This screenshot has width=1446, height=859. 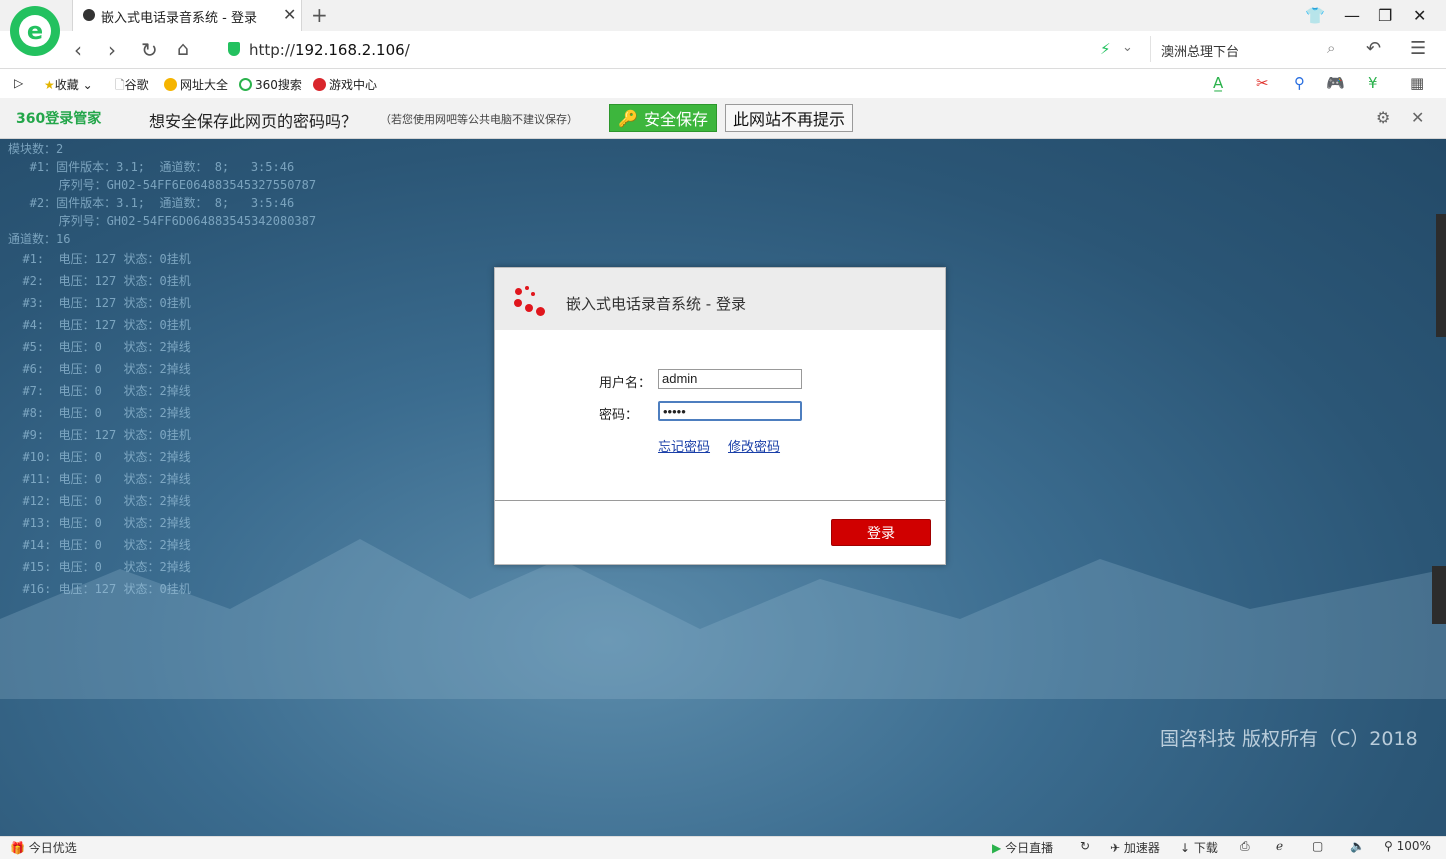 I want to click on module-1-firmware: #1：固件版本：3.1; 通道数： 8; 3:5:46, so click(x=151, y=167).